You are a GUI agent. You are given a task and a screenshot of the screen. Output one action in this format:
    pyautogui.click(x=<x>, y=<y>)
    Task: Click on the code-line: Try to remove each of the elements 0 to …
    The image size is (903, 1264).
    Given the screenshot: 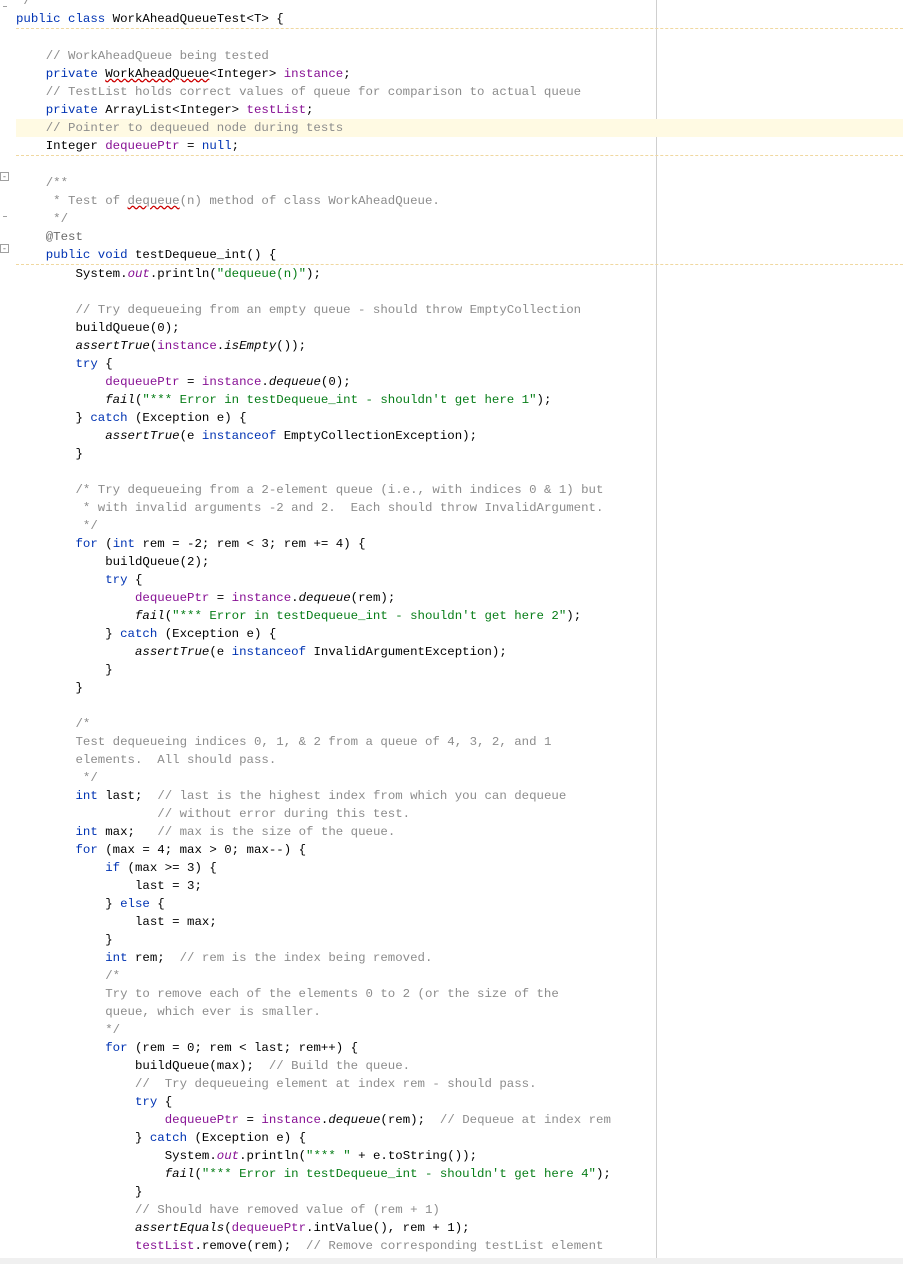 What is the action you would take?
    pyautogui.click(x=459, y=994)
    